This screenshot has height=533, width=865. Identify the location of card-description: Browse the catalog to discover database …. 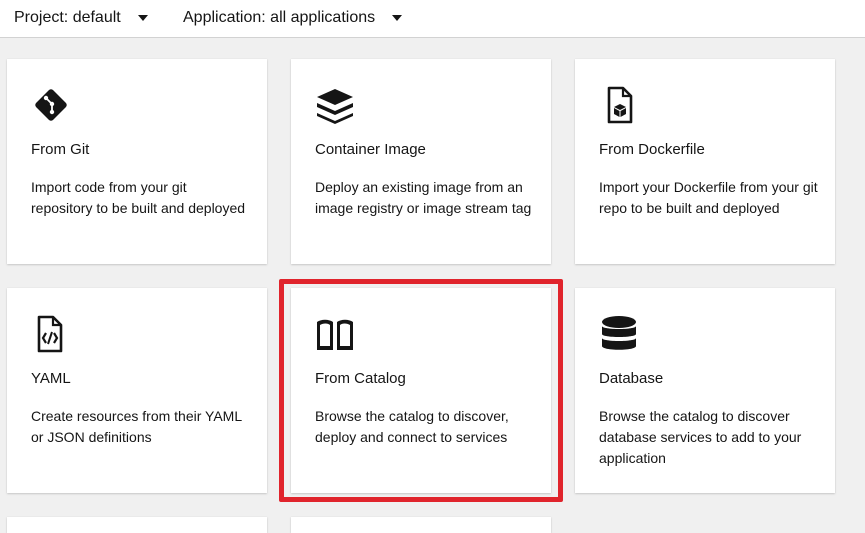
(700, 437).